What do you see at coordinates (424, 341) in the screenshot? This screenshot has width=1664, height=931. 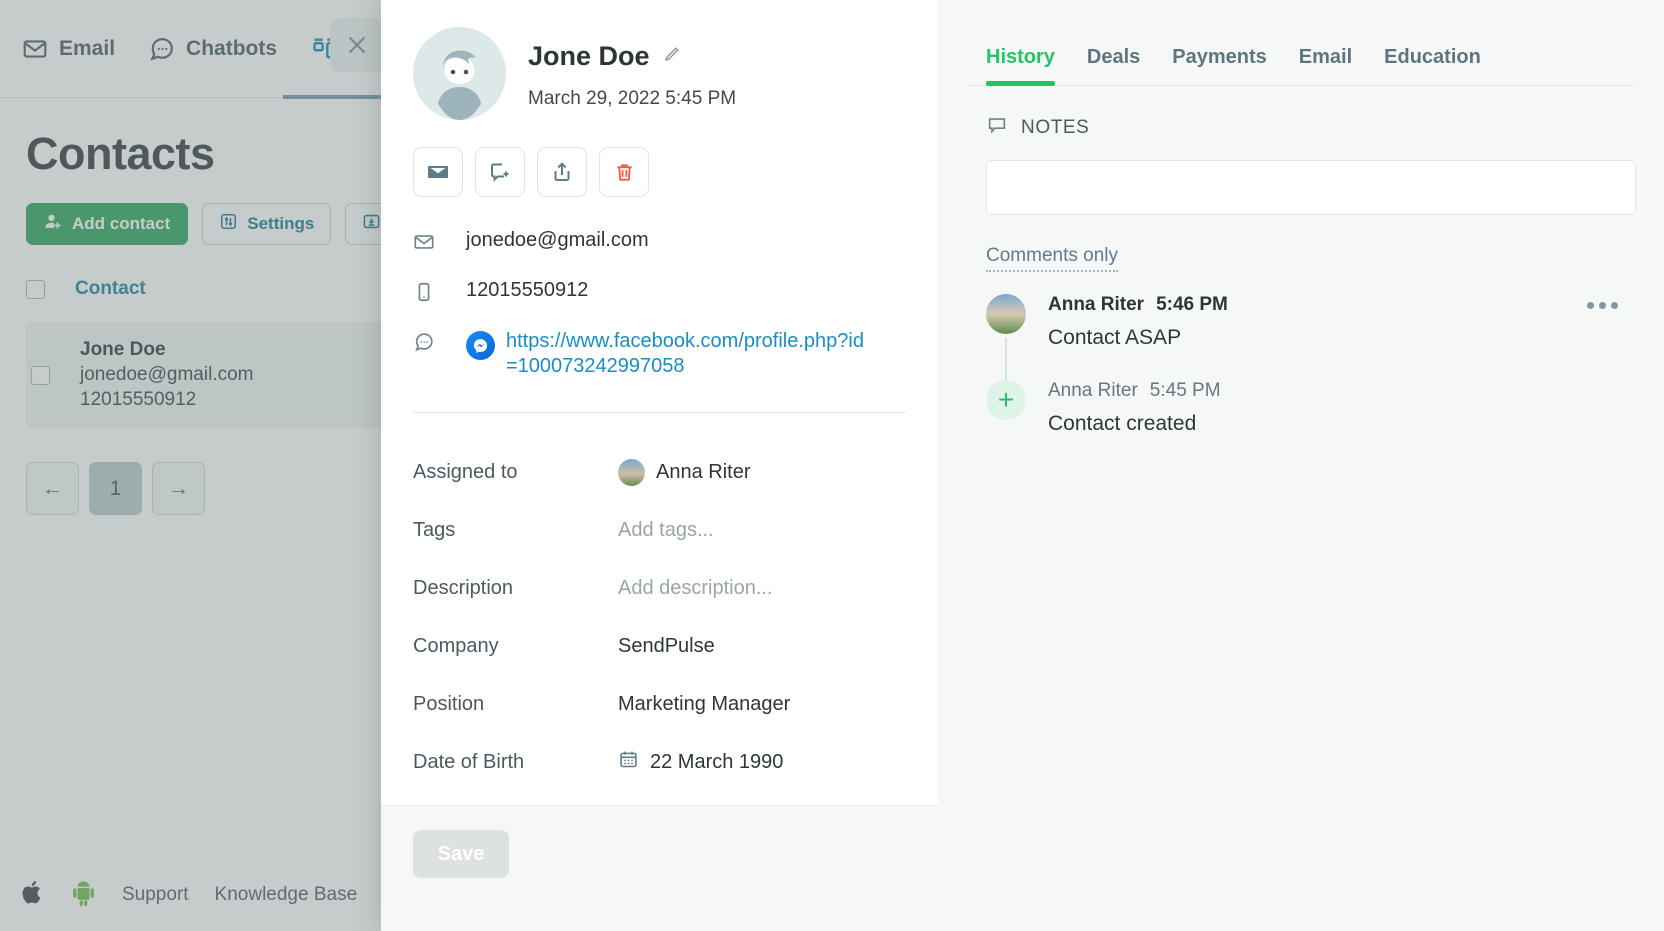 I see `messenger-bubble-icon` at bounding box center [424, 341].